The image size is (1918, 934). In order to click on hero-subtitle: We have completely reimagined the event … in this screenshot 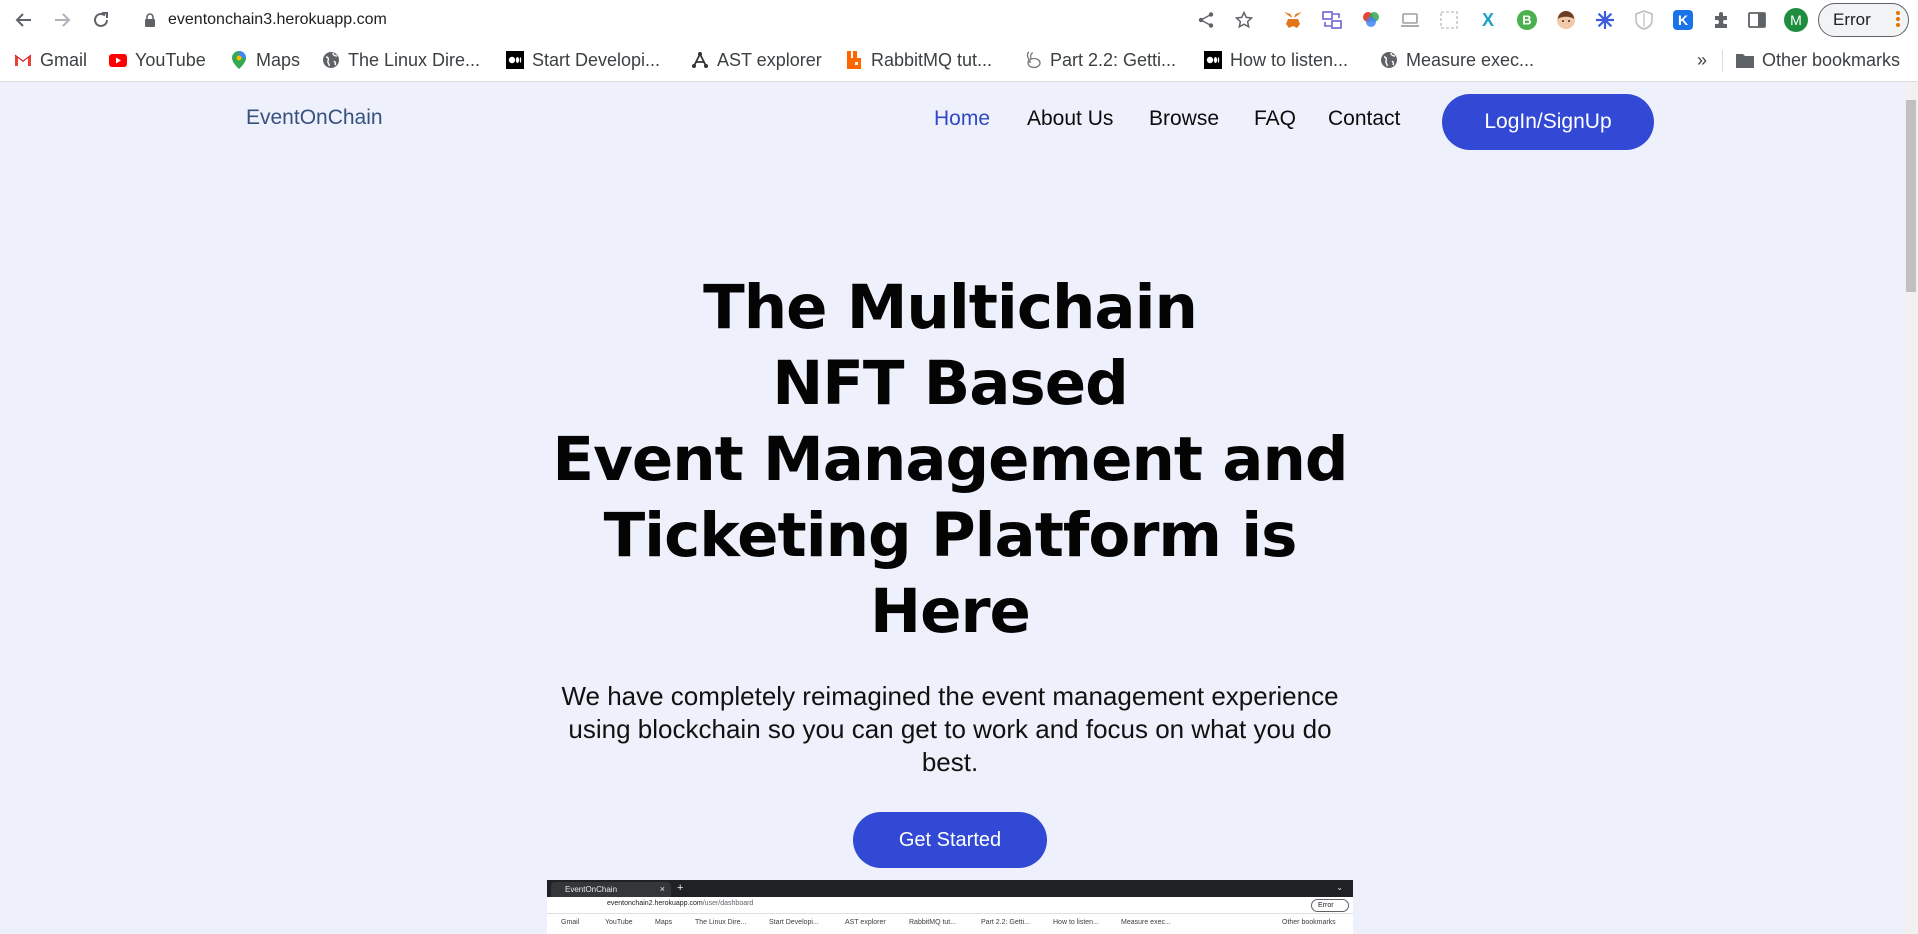, I will do `click(950, 729)`.